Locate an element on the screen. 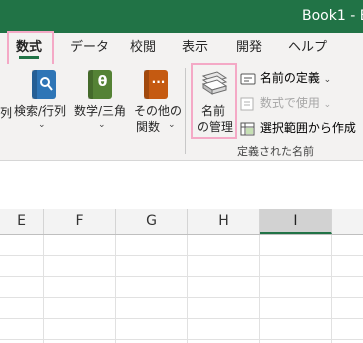 The height and width of the screenshot is (343, 363). name-manager-icon is located at coordinates (214, 83).